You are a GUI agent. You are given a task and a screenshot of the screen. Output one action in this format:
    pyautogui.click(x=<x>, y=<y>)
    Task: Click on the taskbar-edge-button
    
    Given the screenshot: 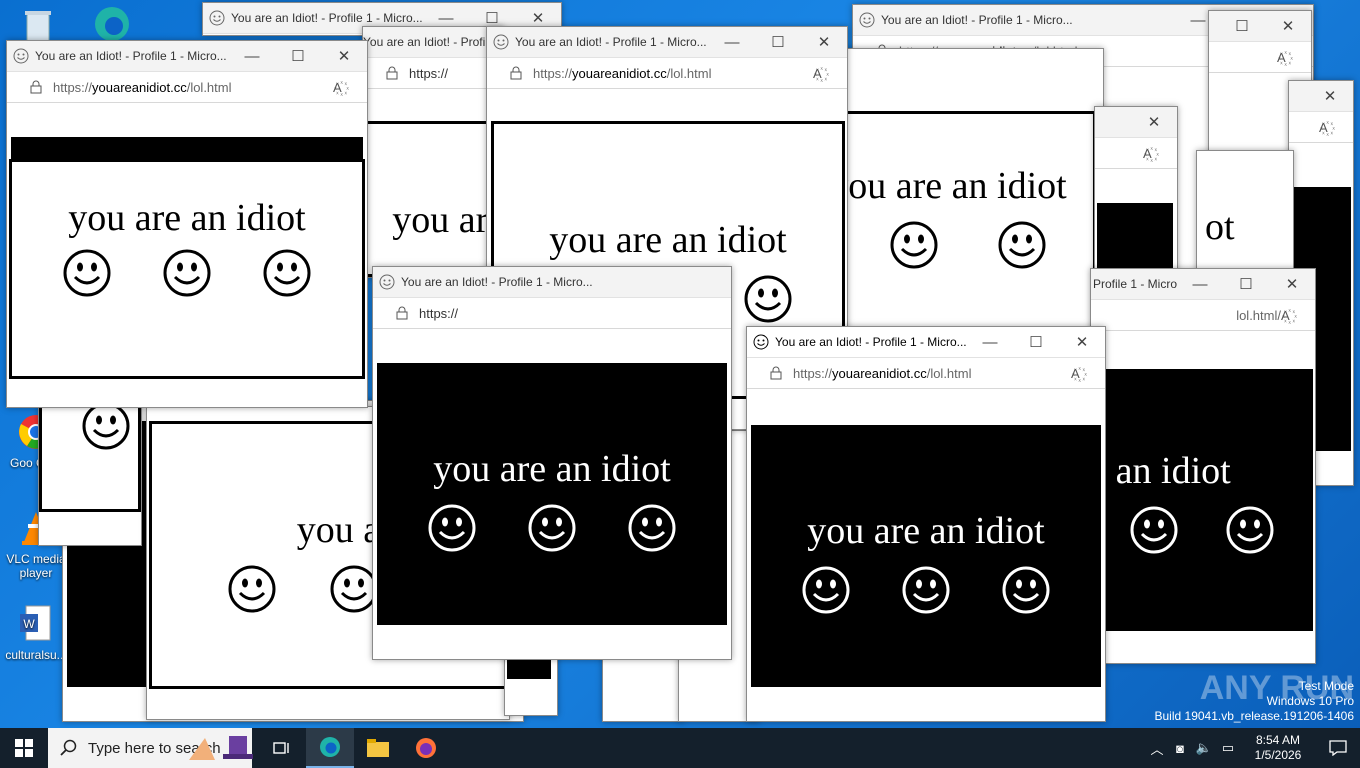 What is the action you would take?
    pyautogui.click(x=330, y=748)
    